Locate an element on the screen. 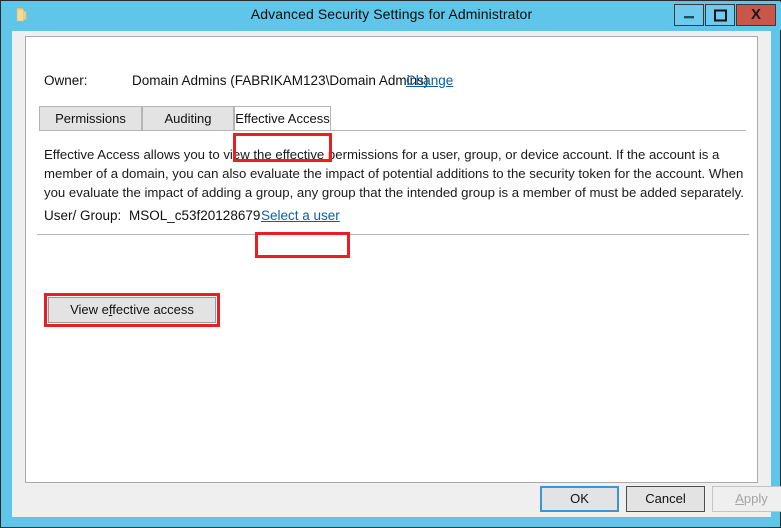  apply-suffix: pply is located at coordinates (755, 498).